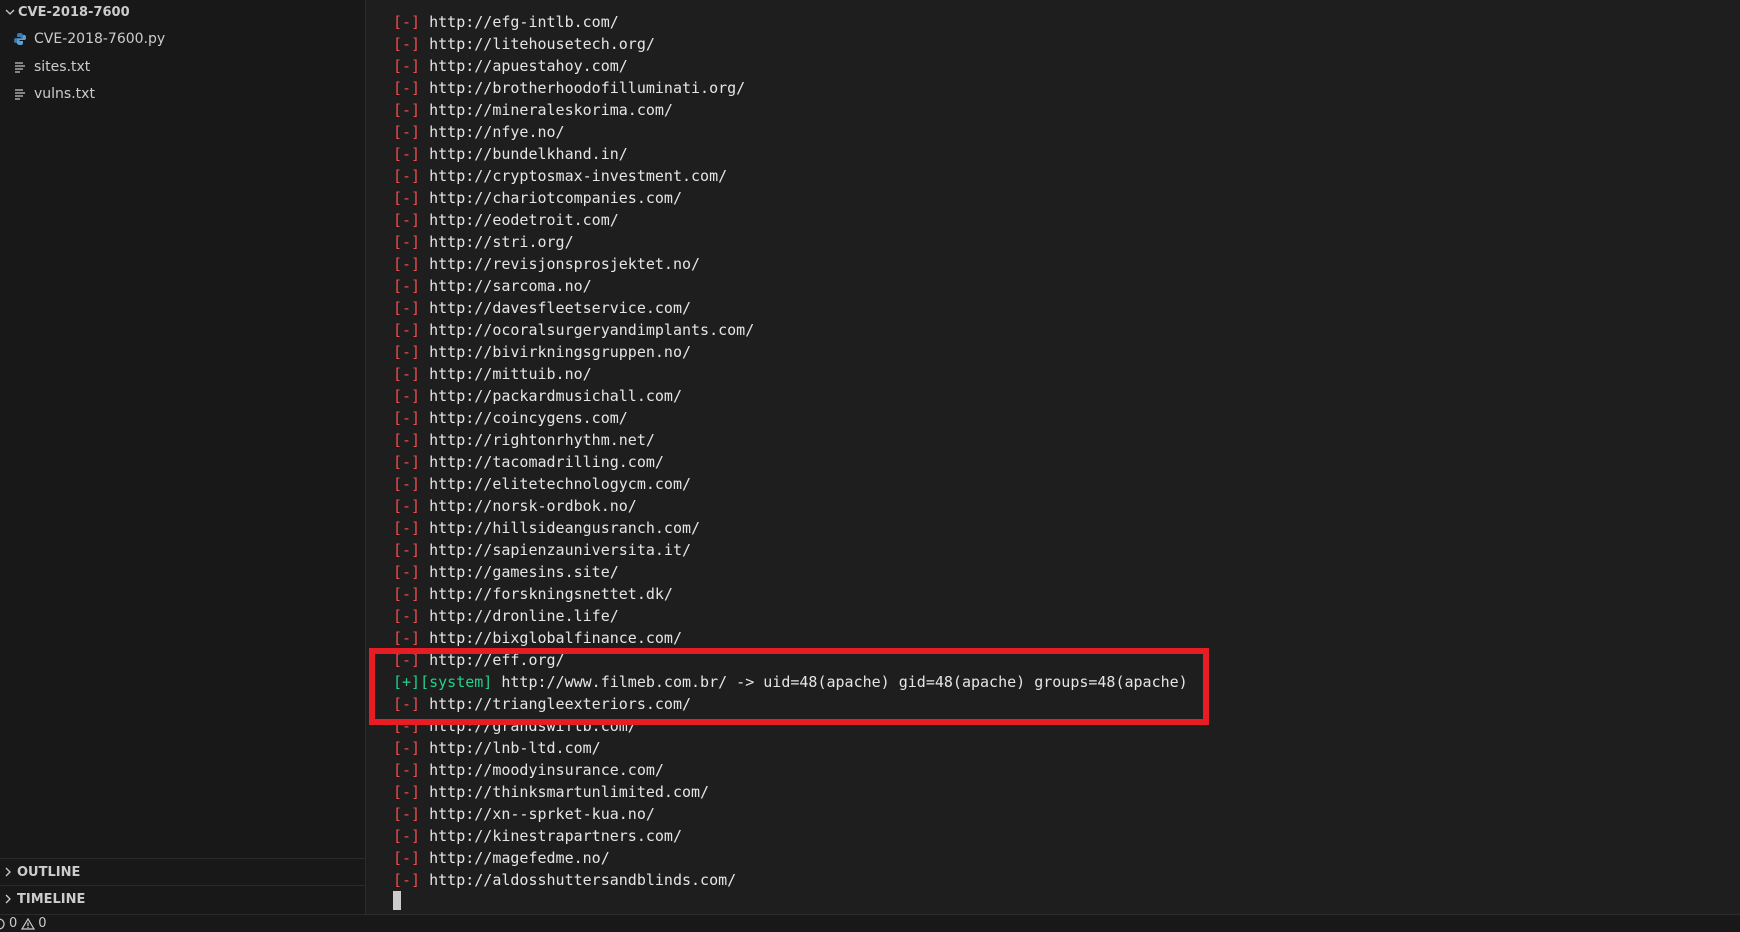 Image resolution: width=1740 pixels, height=932 pixels. I want to click on terminal-line: [-] http://lnb-ltd.com/, so click(790, 748).